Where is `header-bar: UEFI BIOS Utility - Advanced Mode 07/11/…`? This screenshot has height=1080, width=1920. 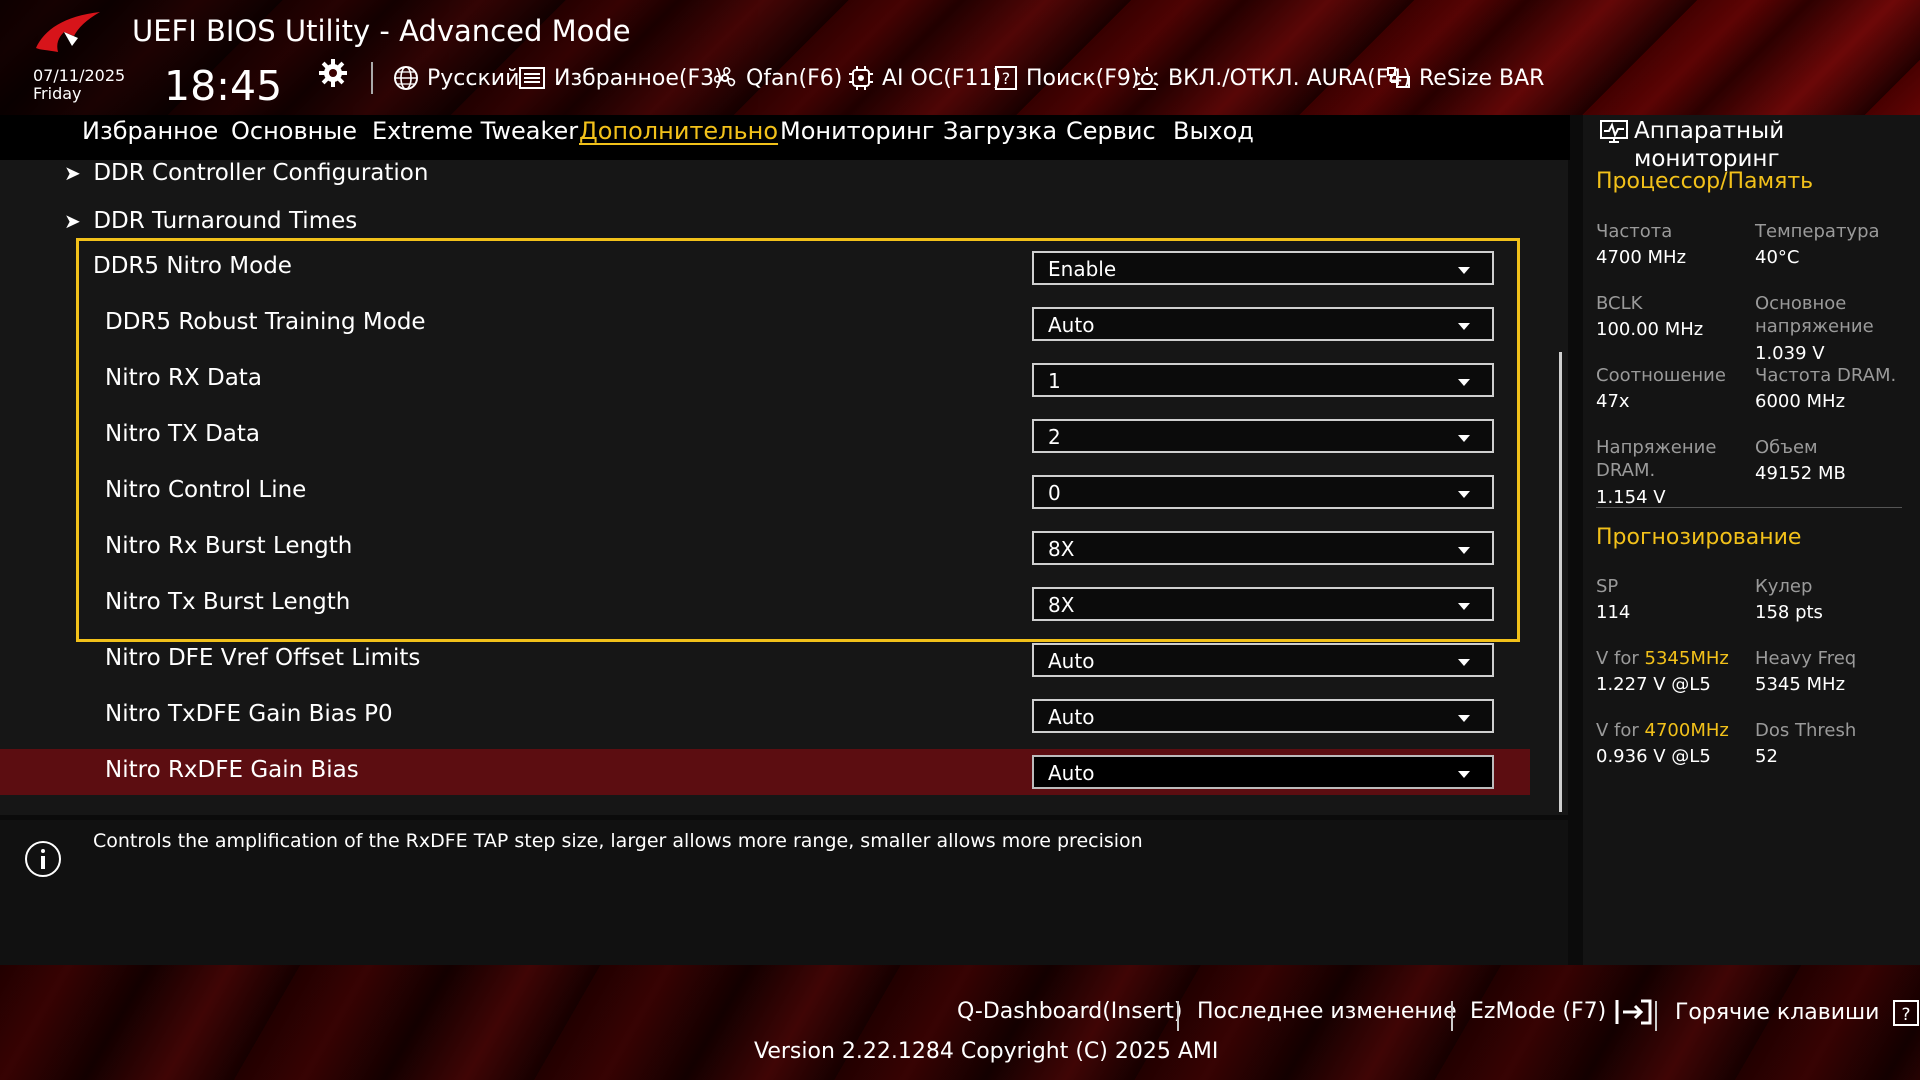
header-bar: UEFI BIOS Utility - Advanced Mode 07/11/… is located at coordinates (960, 57).